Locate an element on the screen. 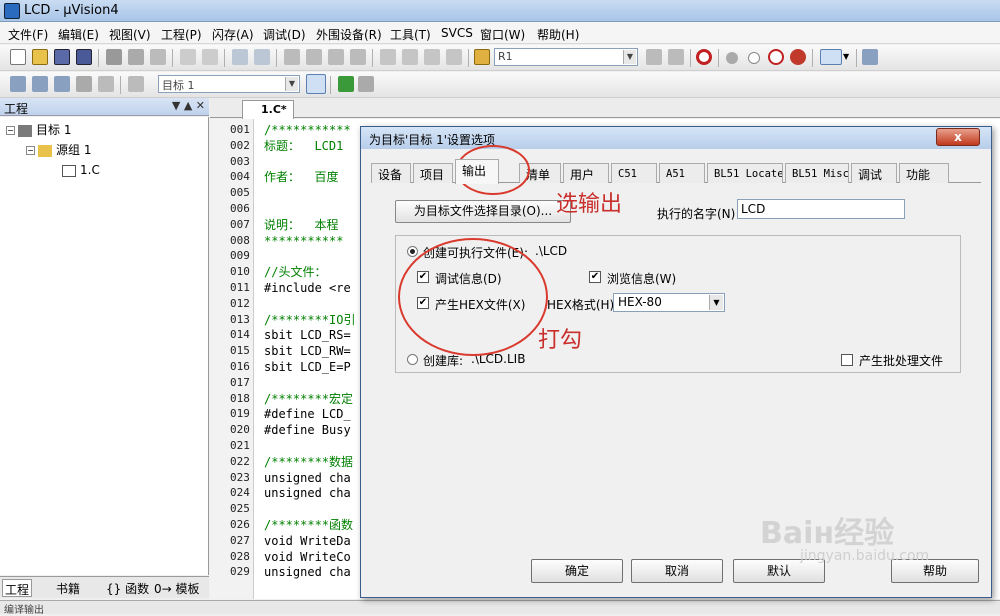  tree-file: 1.C is located at coordinates (81, 170).